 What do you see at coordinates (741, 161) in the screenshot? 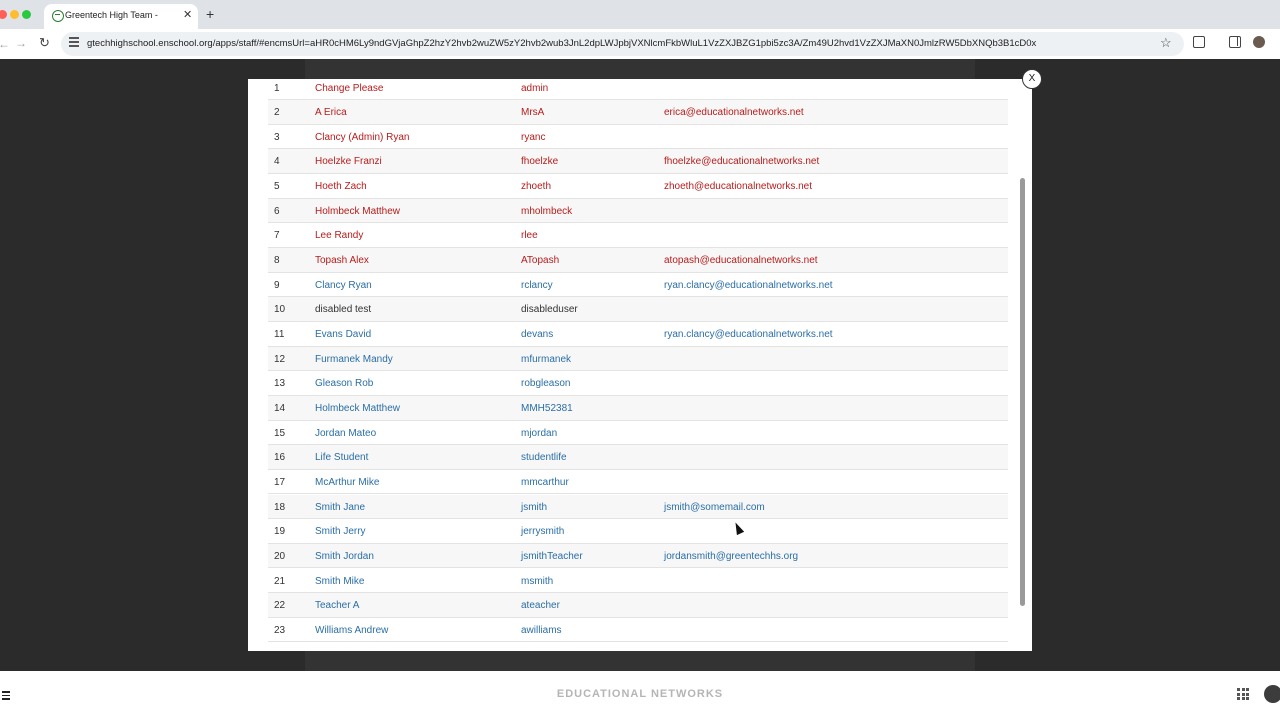
I see `email-link: fhoelzke@educationalnetworks.net` at bounding box center [741, 161].